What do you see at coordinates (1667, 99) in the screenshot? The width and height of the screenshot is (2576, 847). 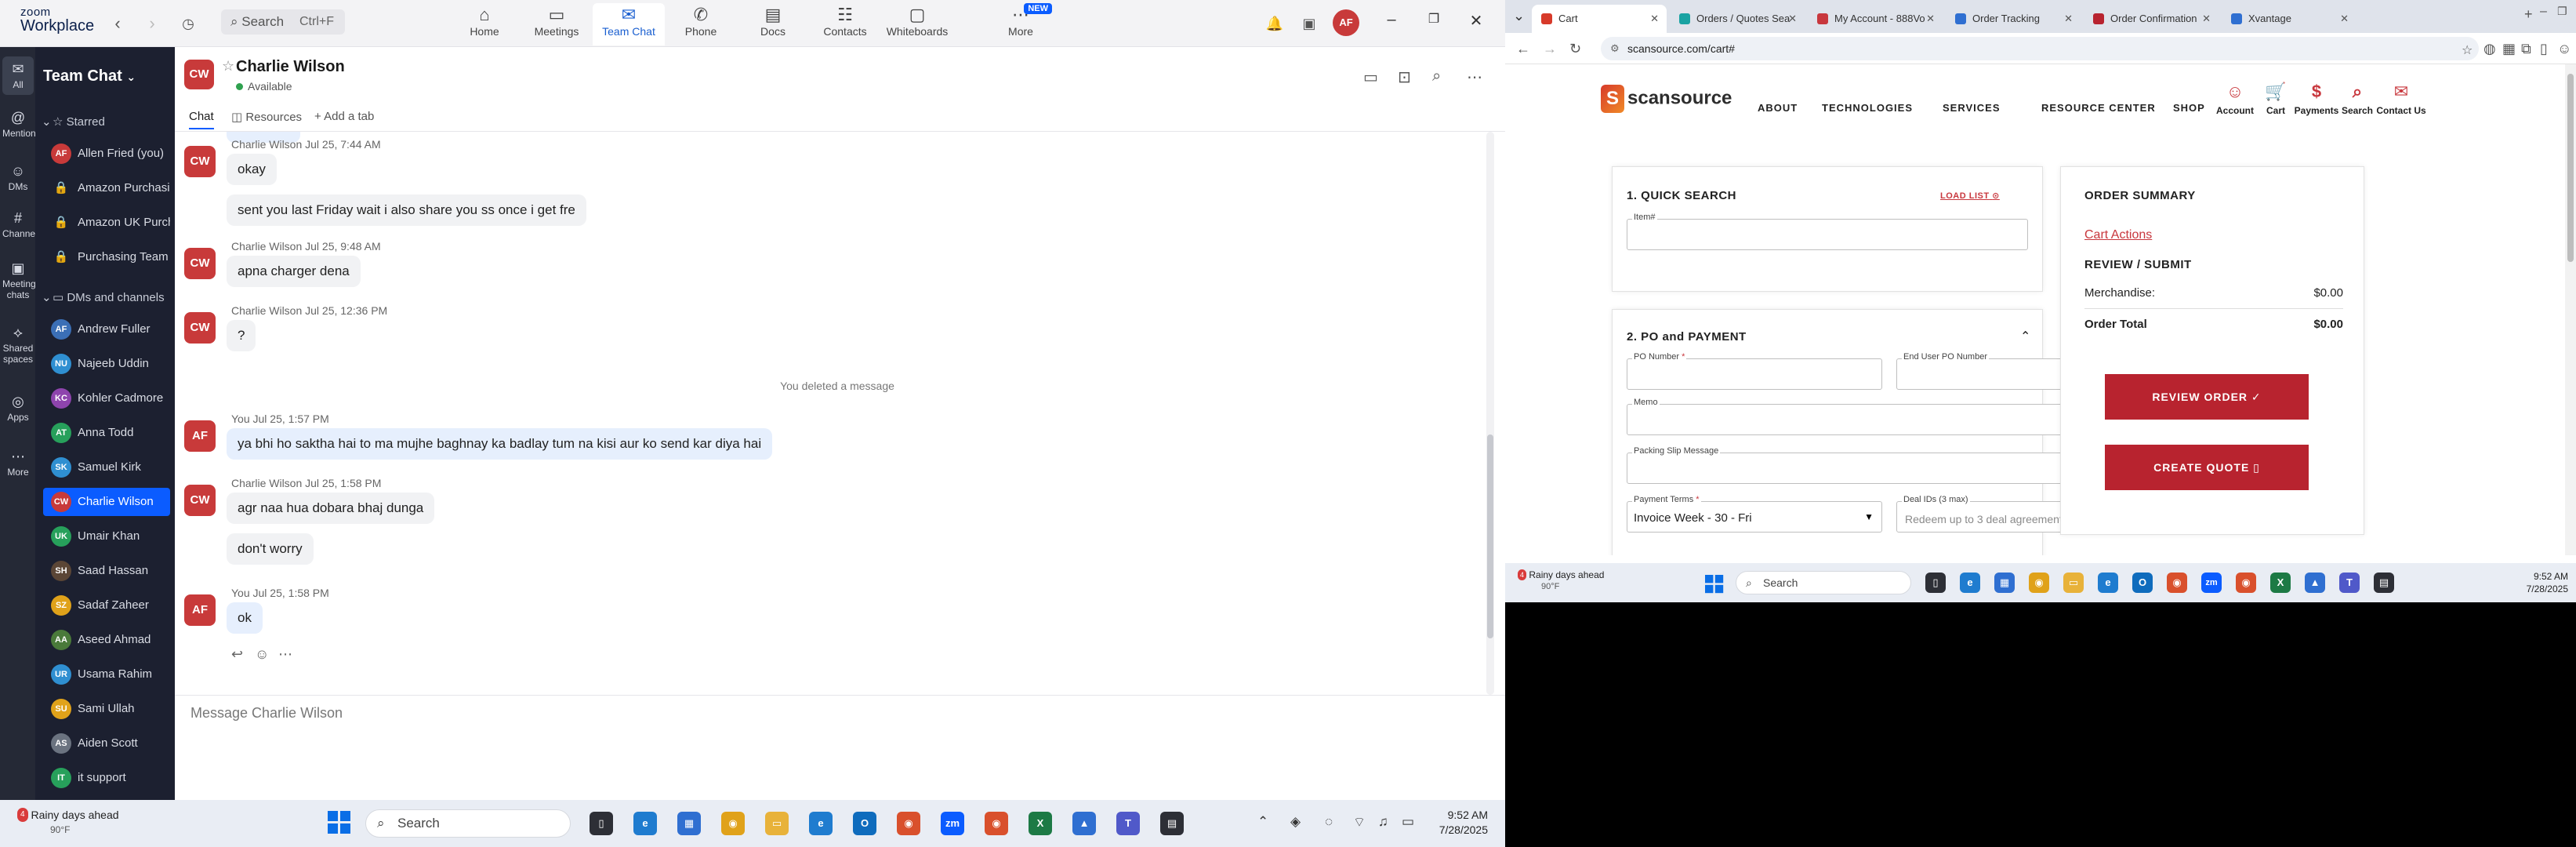 I see `scansource-logo: Sscansource` at bounding box center [1667, 99].